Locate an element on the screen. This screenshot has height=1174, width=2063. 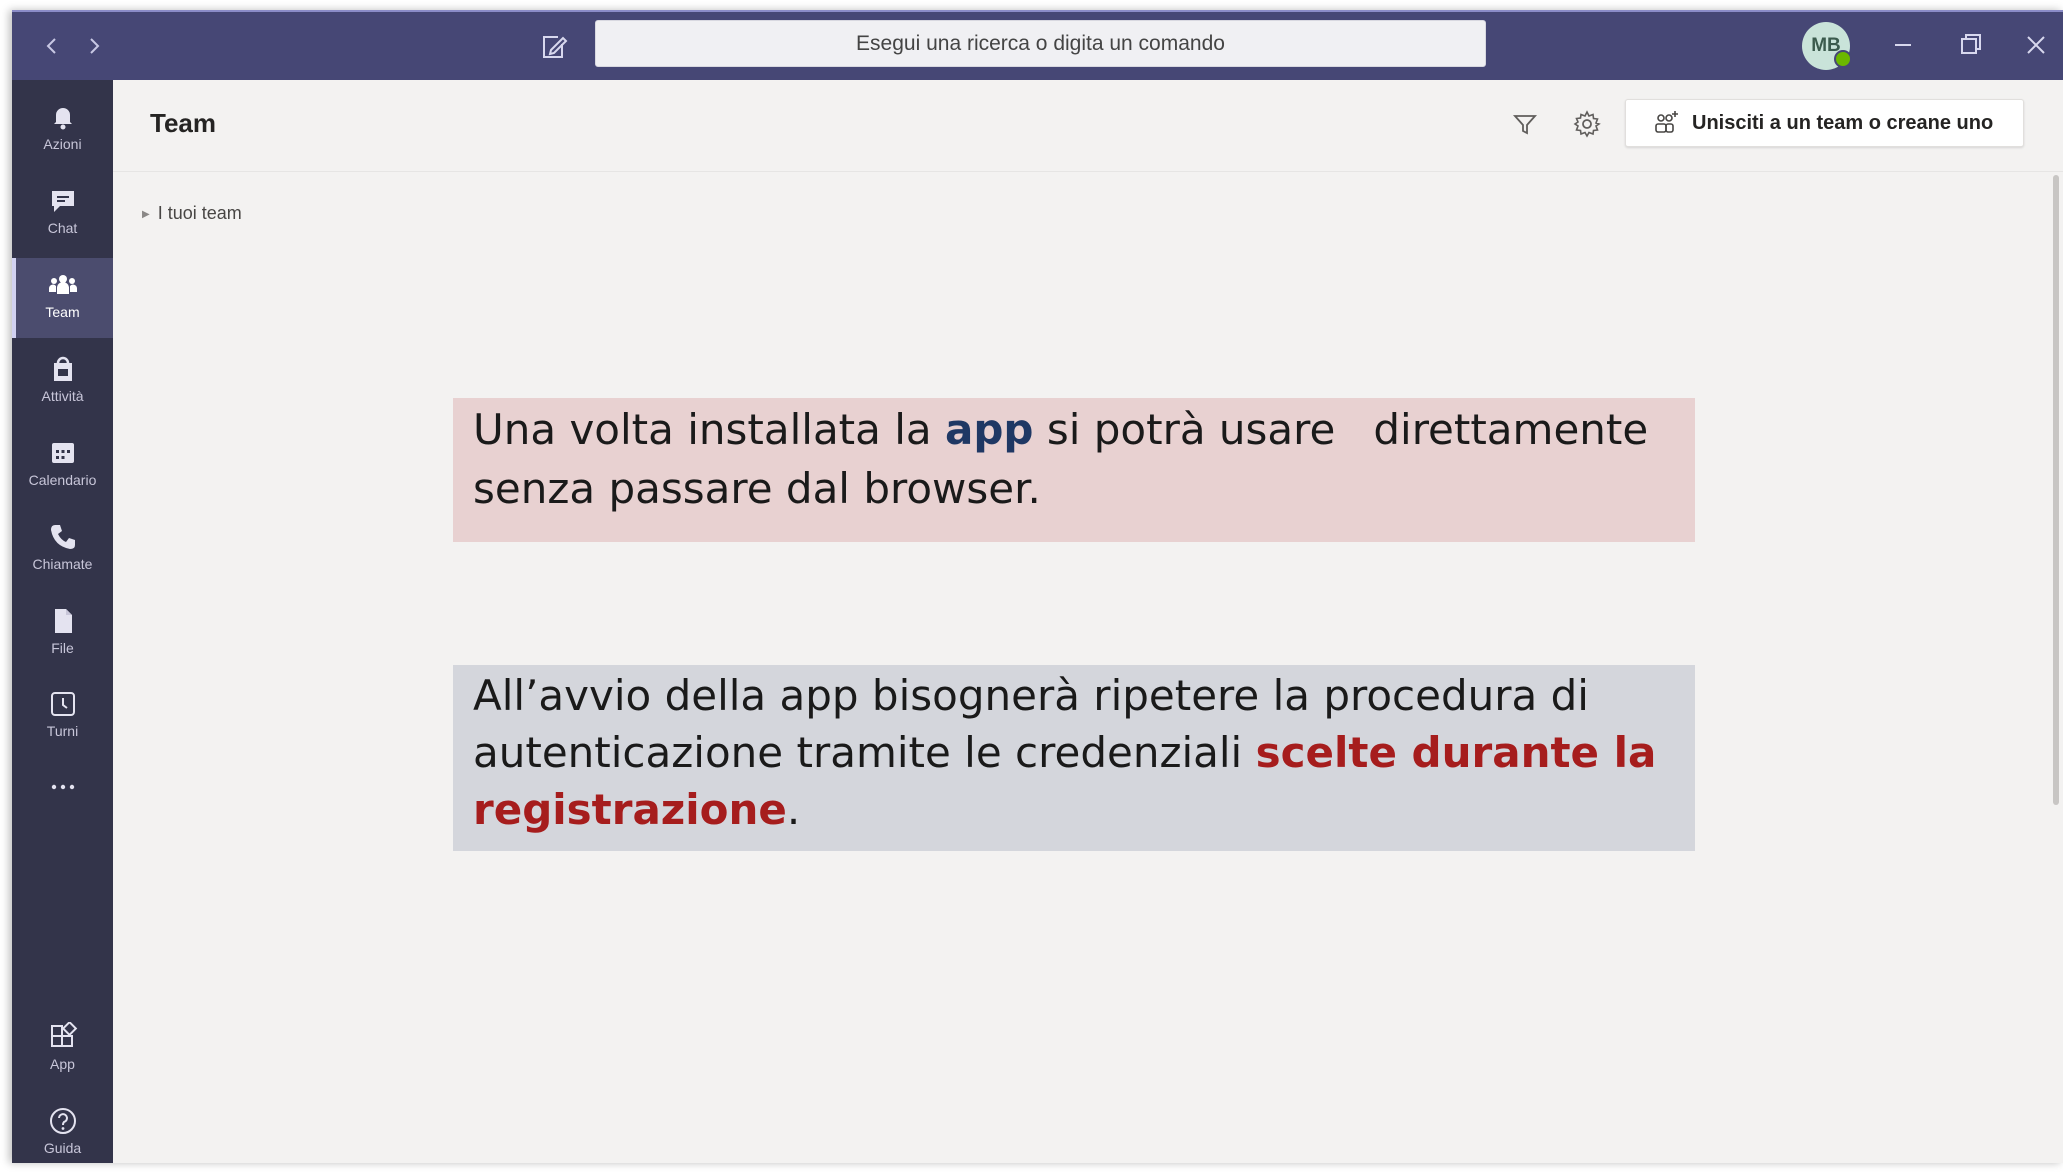
ellipsis-icon is located at coordinates (63, 787).